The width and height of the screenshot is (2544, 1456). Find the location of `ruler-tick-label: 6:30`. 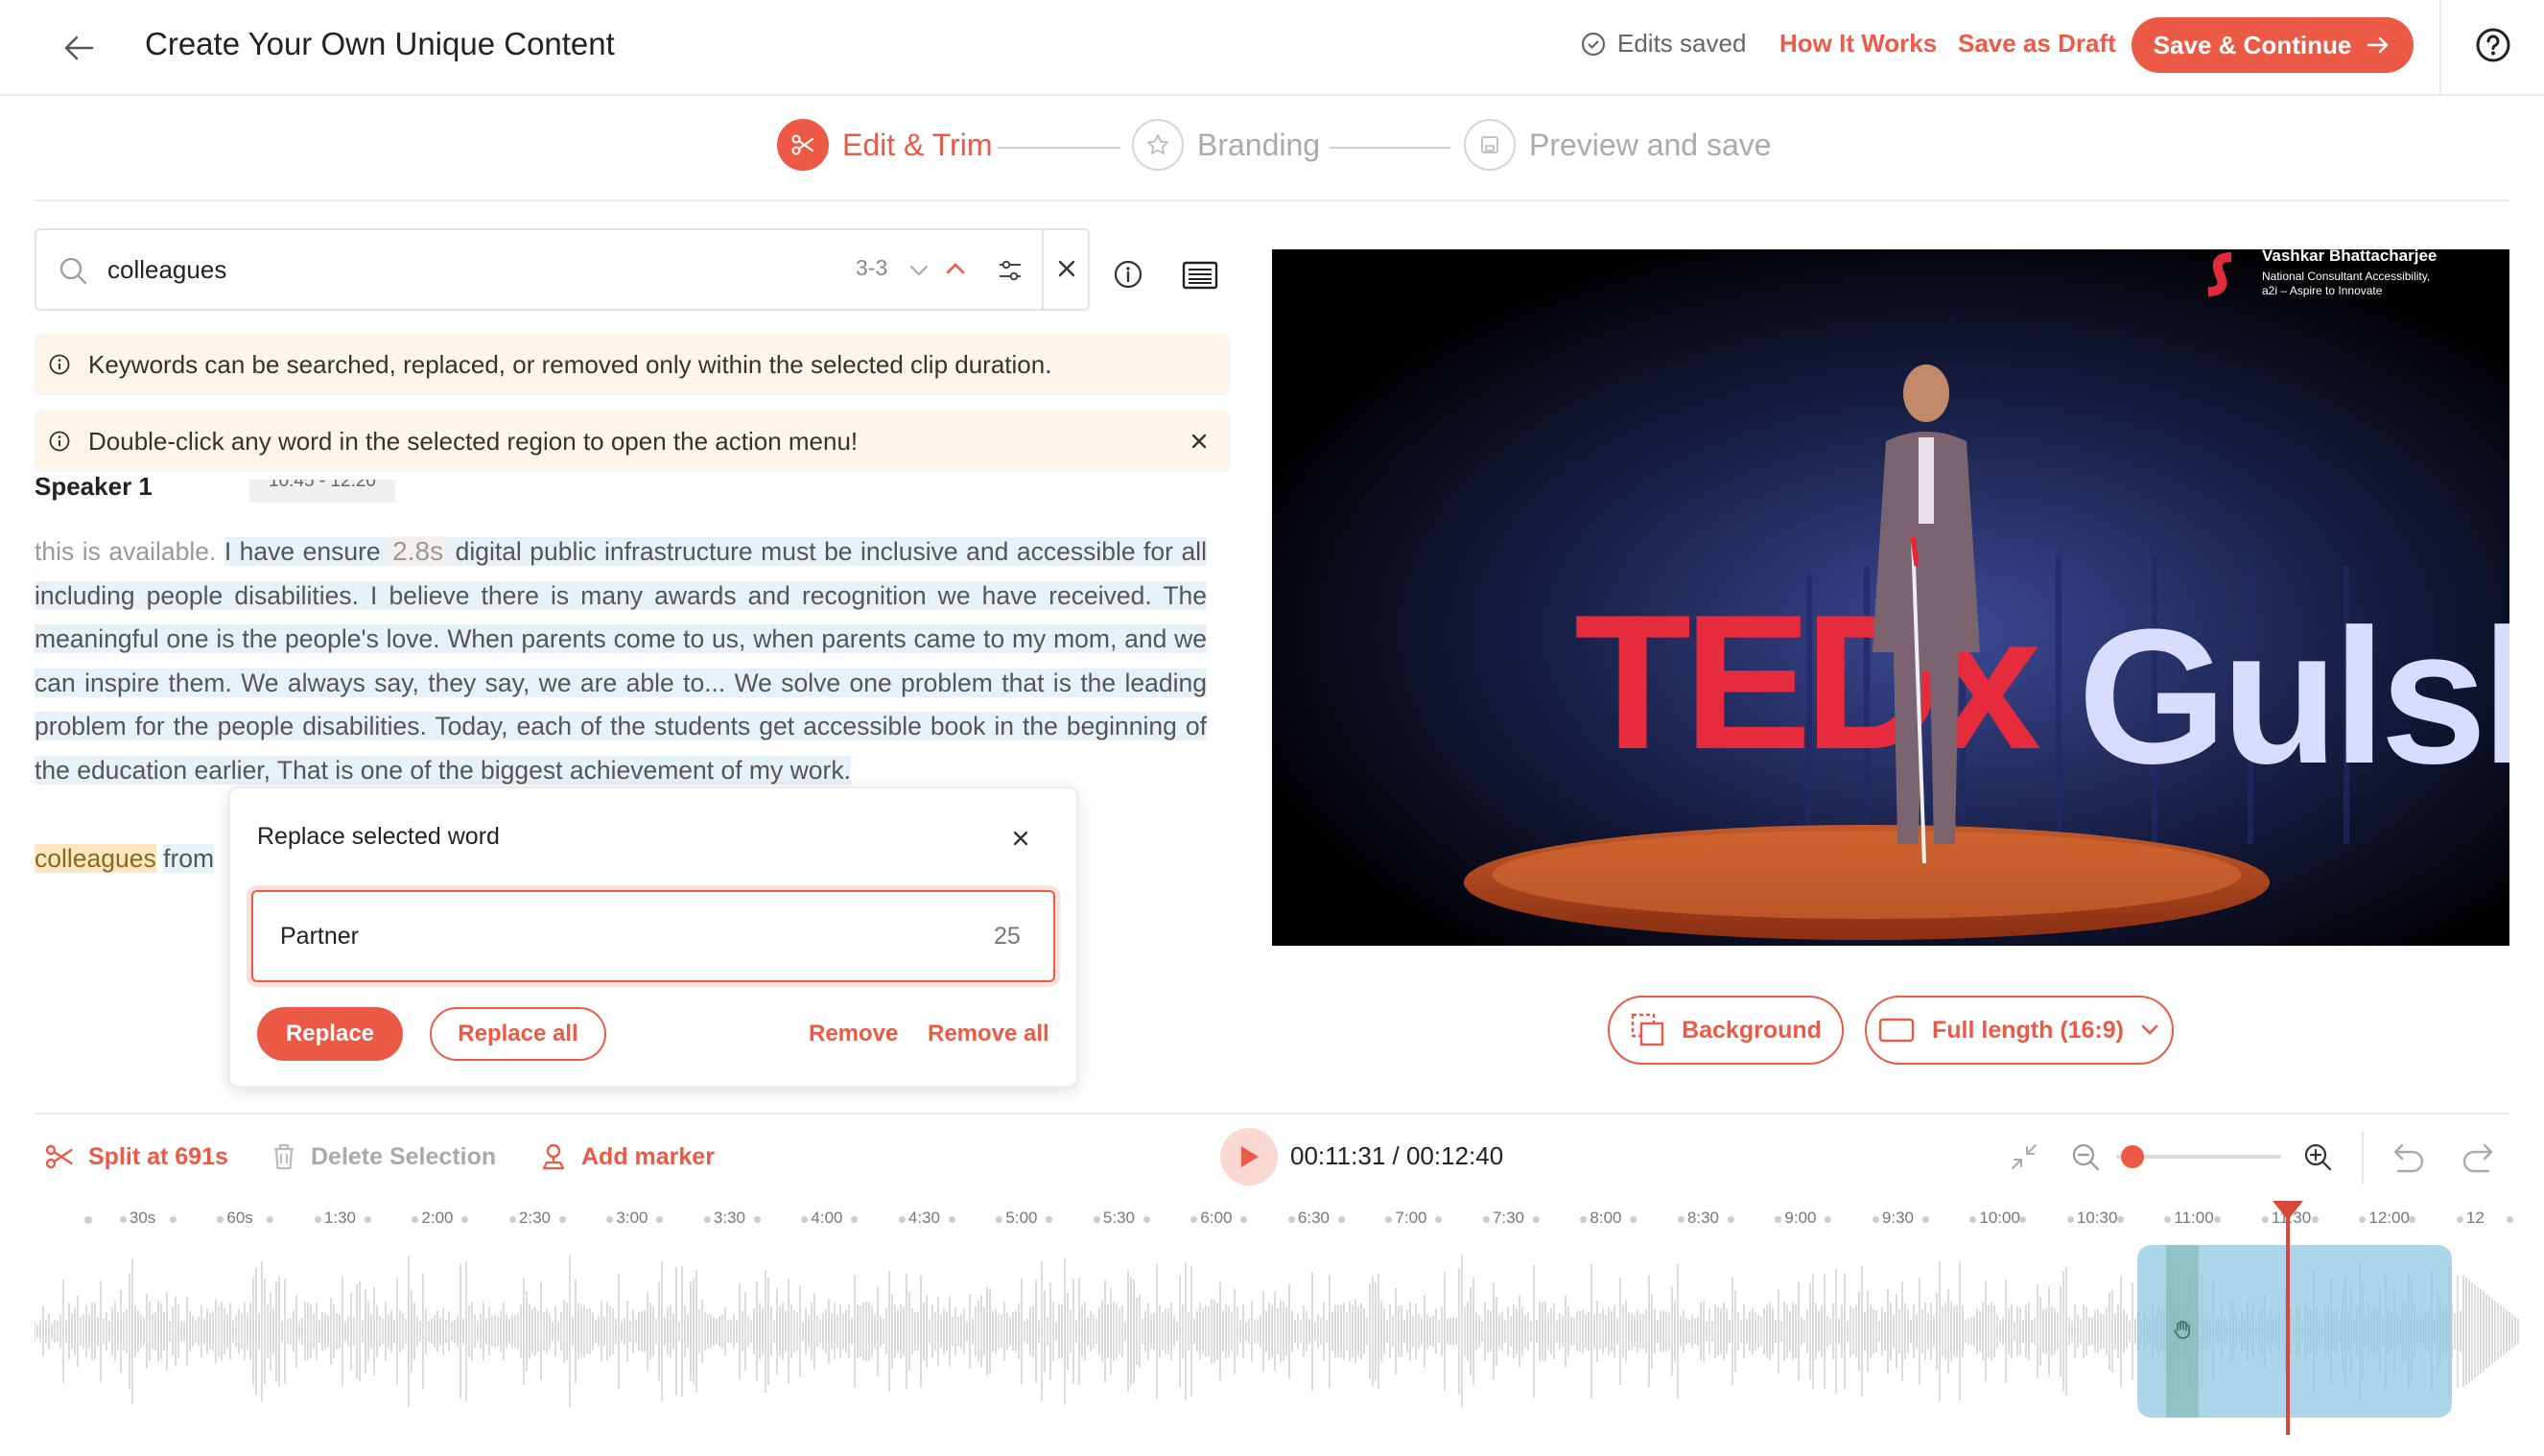

ruler-tick-label: 6:30 is located at coordinates (1313, 1218).